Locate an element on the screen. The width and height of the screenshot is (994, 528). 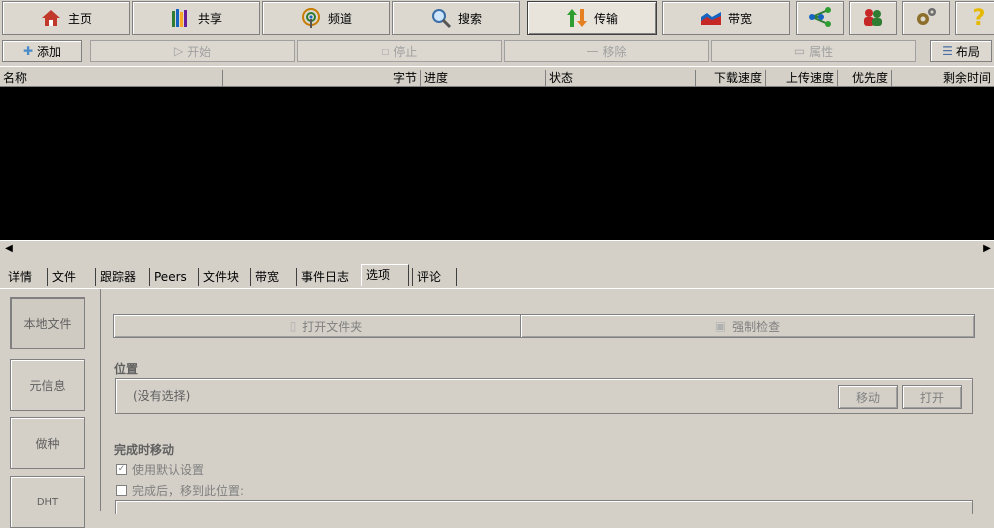
col-download-speed: 下载速度 is located at coordinates (731, 78).